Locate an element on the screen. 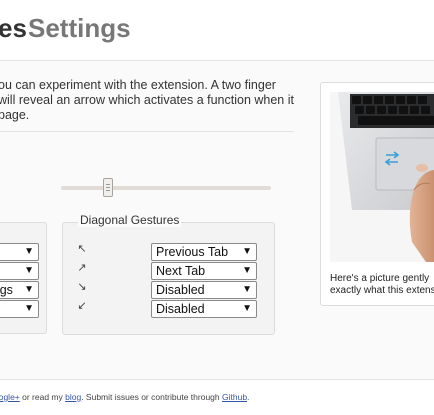 Image resolution: width=434 pixels, height=415 pixels. github-link: Github is located at coordinates (234, 397).